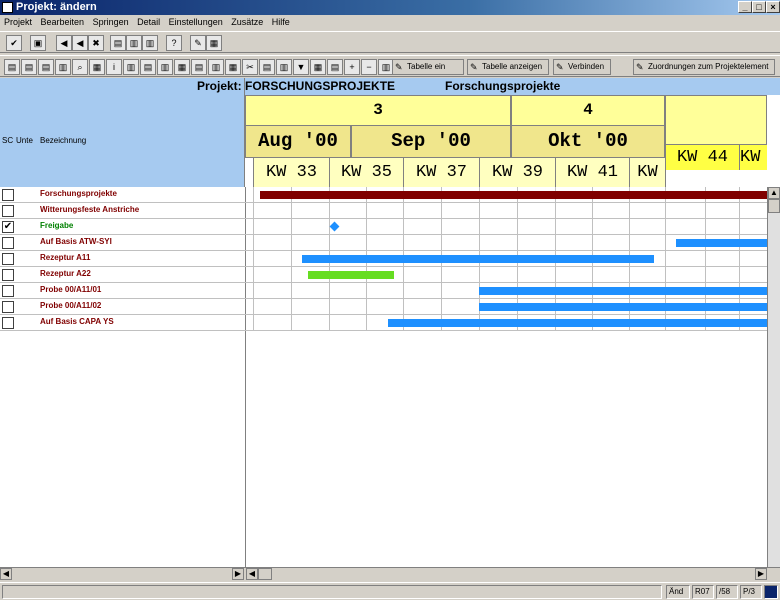 The height and width of the screenshot is (600, 780). I want to click on connect-button: Verbinden, so click(582, 67).